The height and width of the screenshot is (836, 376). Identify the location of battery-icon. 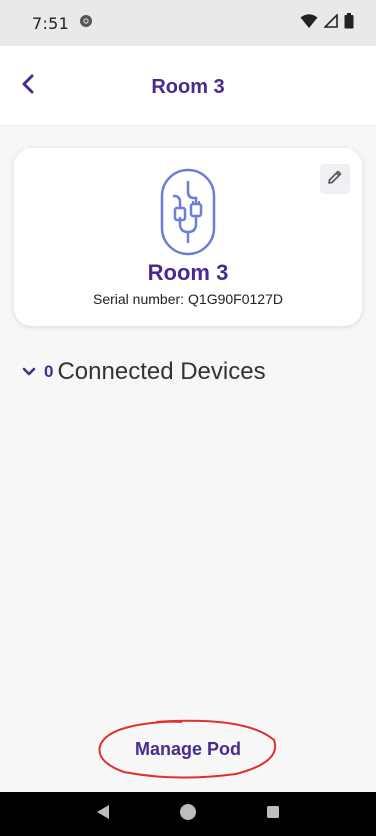
(349, 23).